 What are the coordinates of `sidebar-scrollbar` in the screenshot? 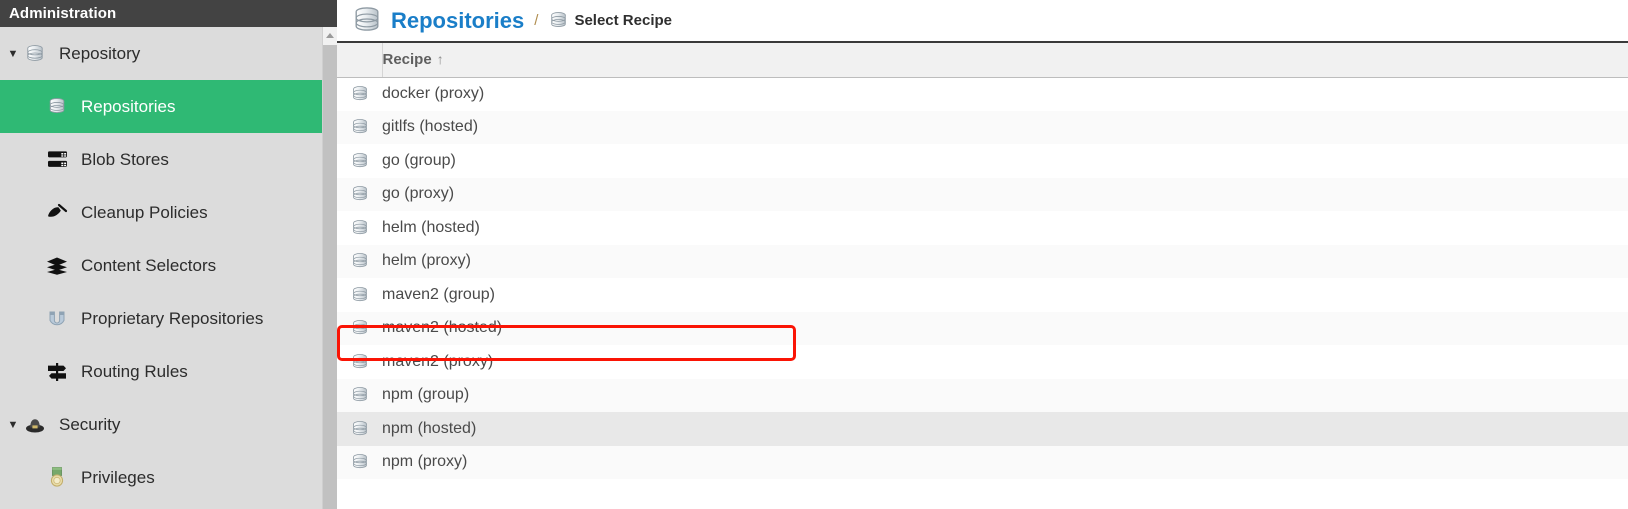 It's located at (329, 268).